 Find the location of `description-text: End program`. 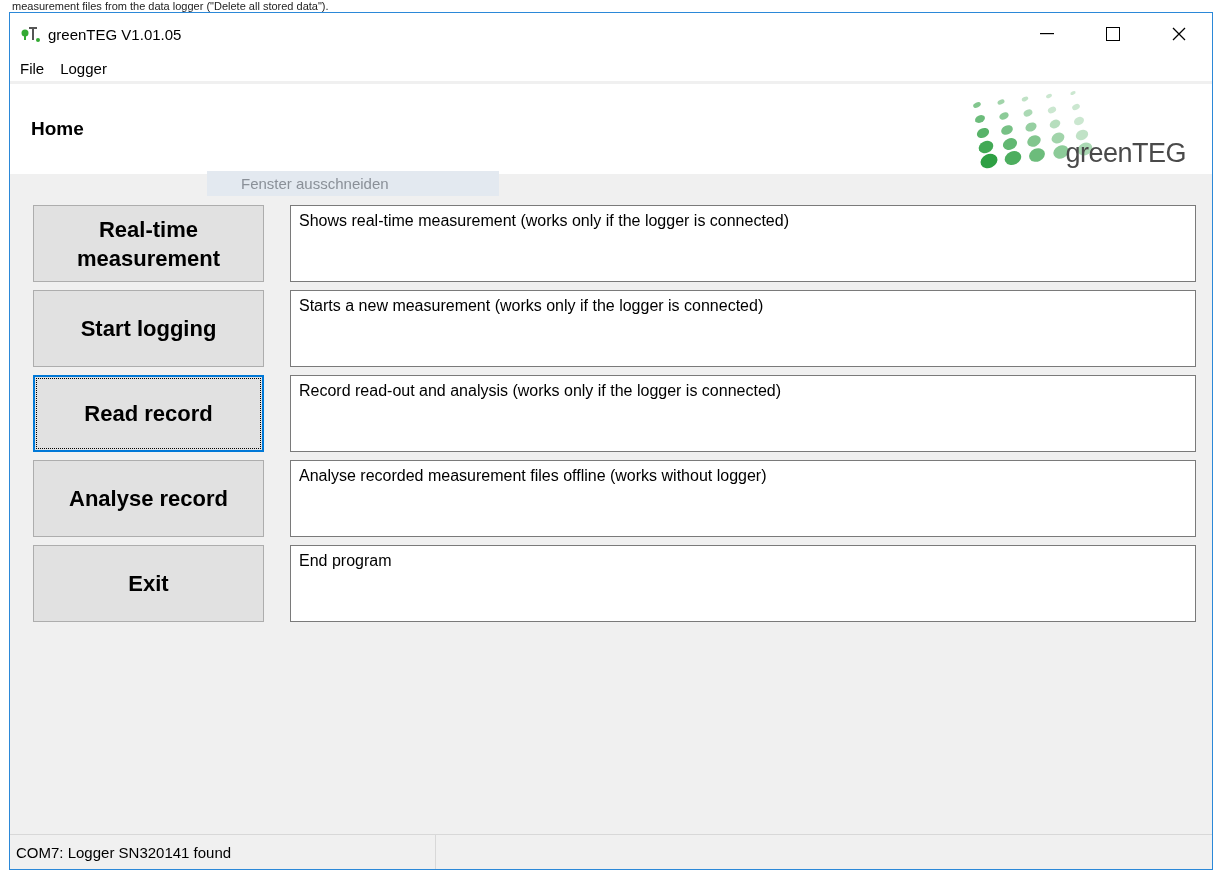

description-text: End program is located at coordinates (743, 583).